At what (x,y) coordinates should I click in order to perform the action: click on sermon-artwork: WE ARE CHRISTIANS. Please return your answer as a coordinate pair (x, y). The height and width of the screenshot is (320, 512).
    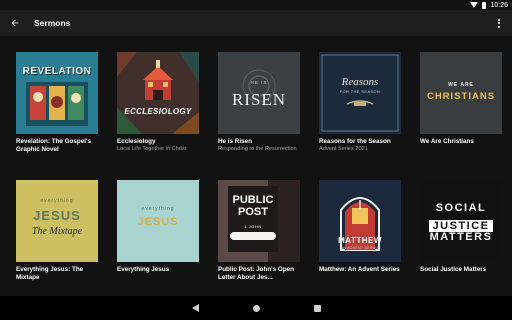
    Looking at the image, I should click on (461, 93).